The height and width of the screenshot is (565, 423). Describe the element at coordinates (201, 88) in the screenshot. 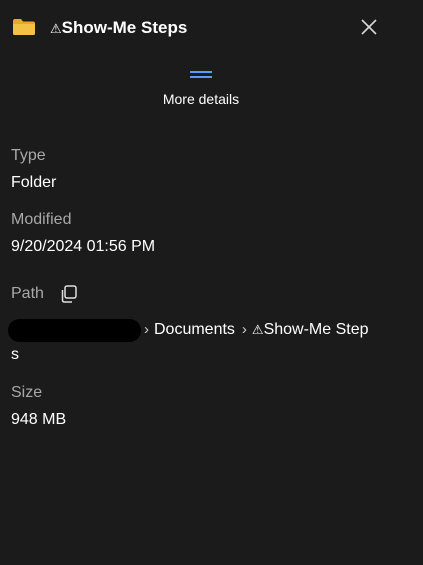

I see `more-details-button: More details` at that location.